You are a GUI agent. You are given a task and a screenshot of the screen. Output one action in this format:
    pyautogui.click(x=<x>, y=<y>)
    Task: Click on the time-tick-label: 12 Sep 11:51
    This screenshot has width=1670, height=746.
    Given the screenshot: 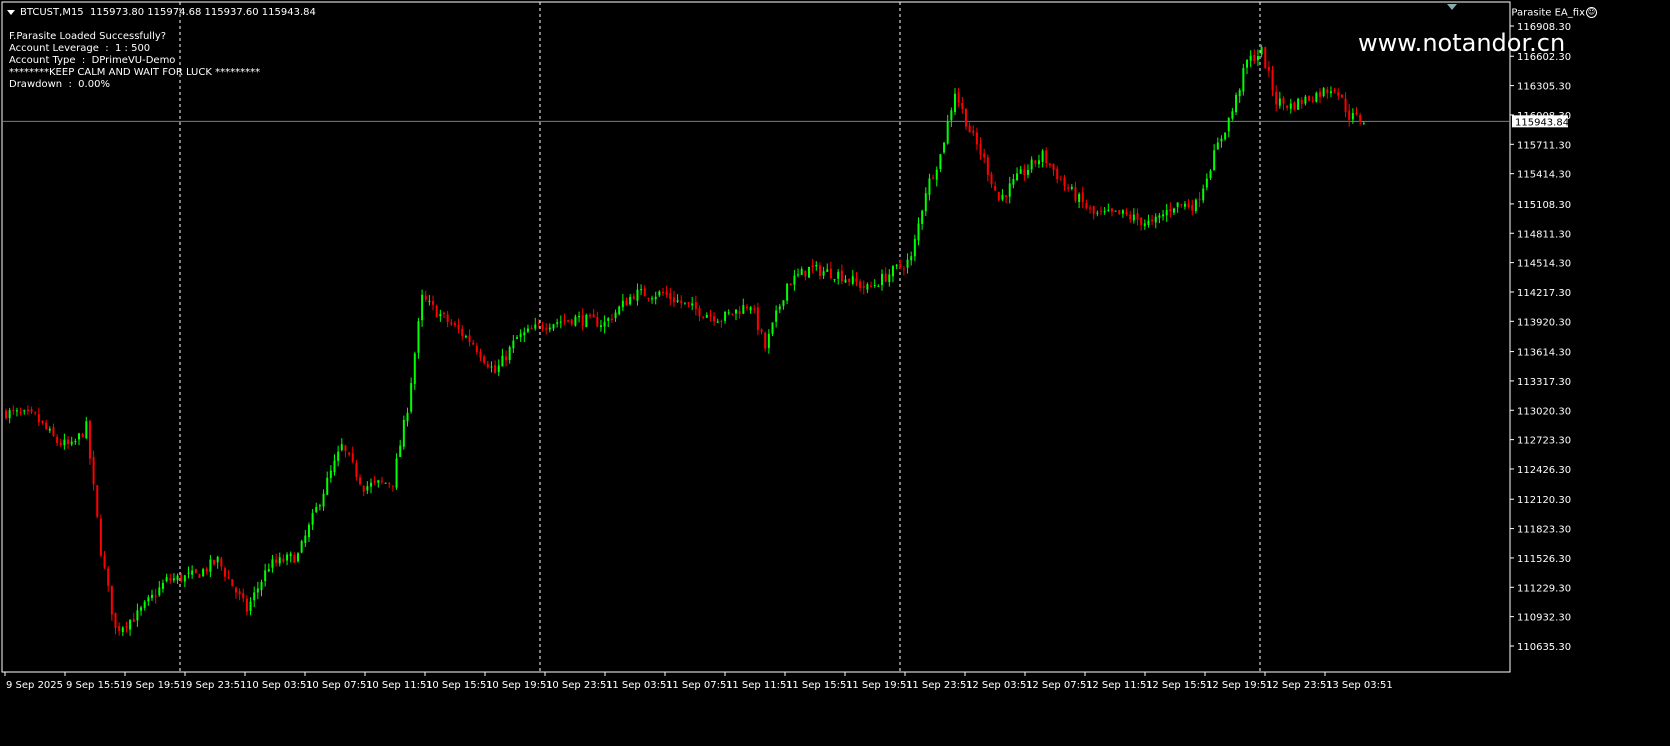 What is the action you would take?
    pyautogui.click(x=1119, y=685)
    